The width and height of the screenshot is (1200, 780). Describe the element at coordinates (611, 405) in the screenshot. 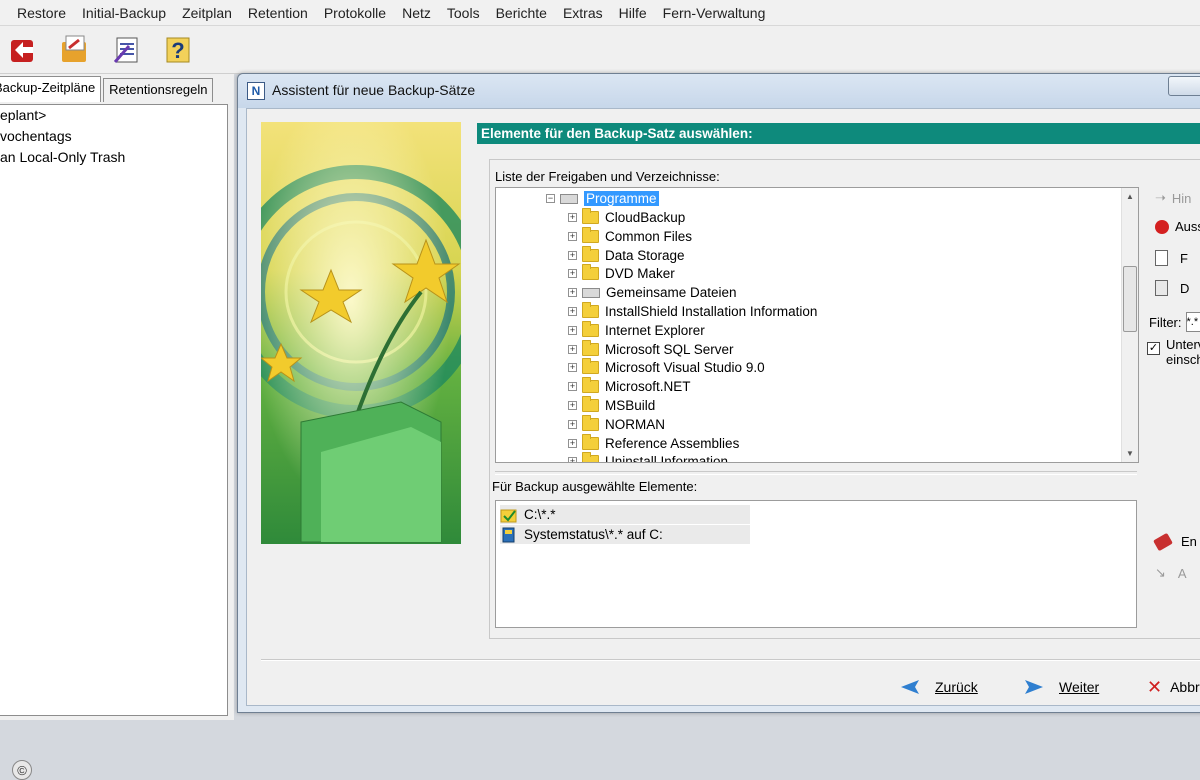

I see `tree-folder: +MSBuild` at that location.